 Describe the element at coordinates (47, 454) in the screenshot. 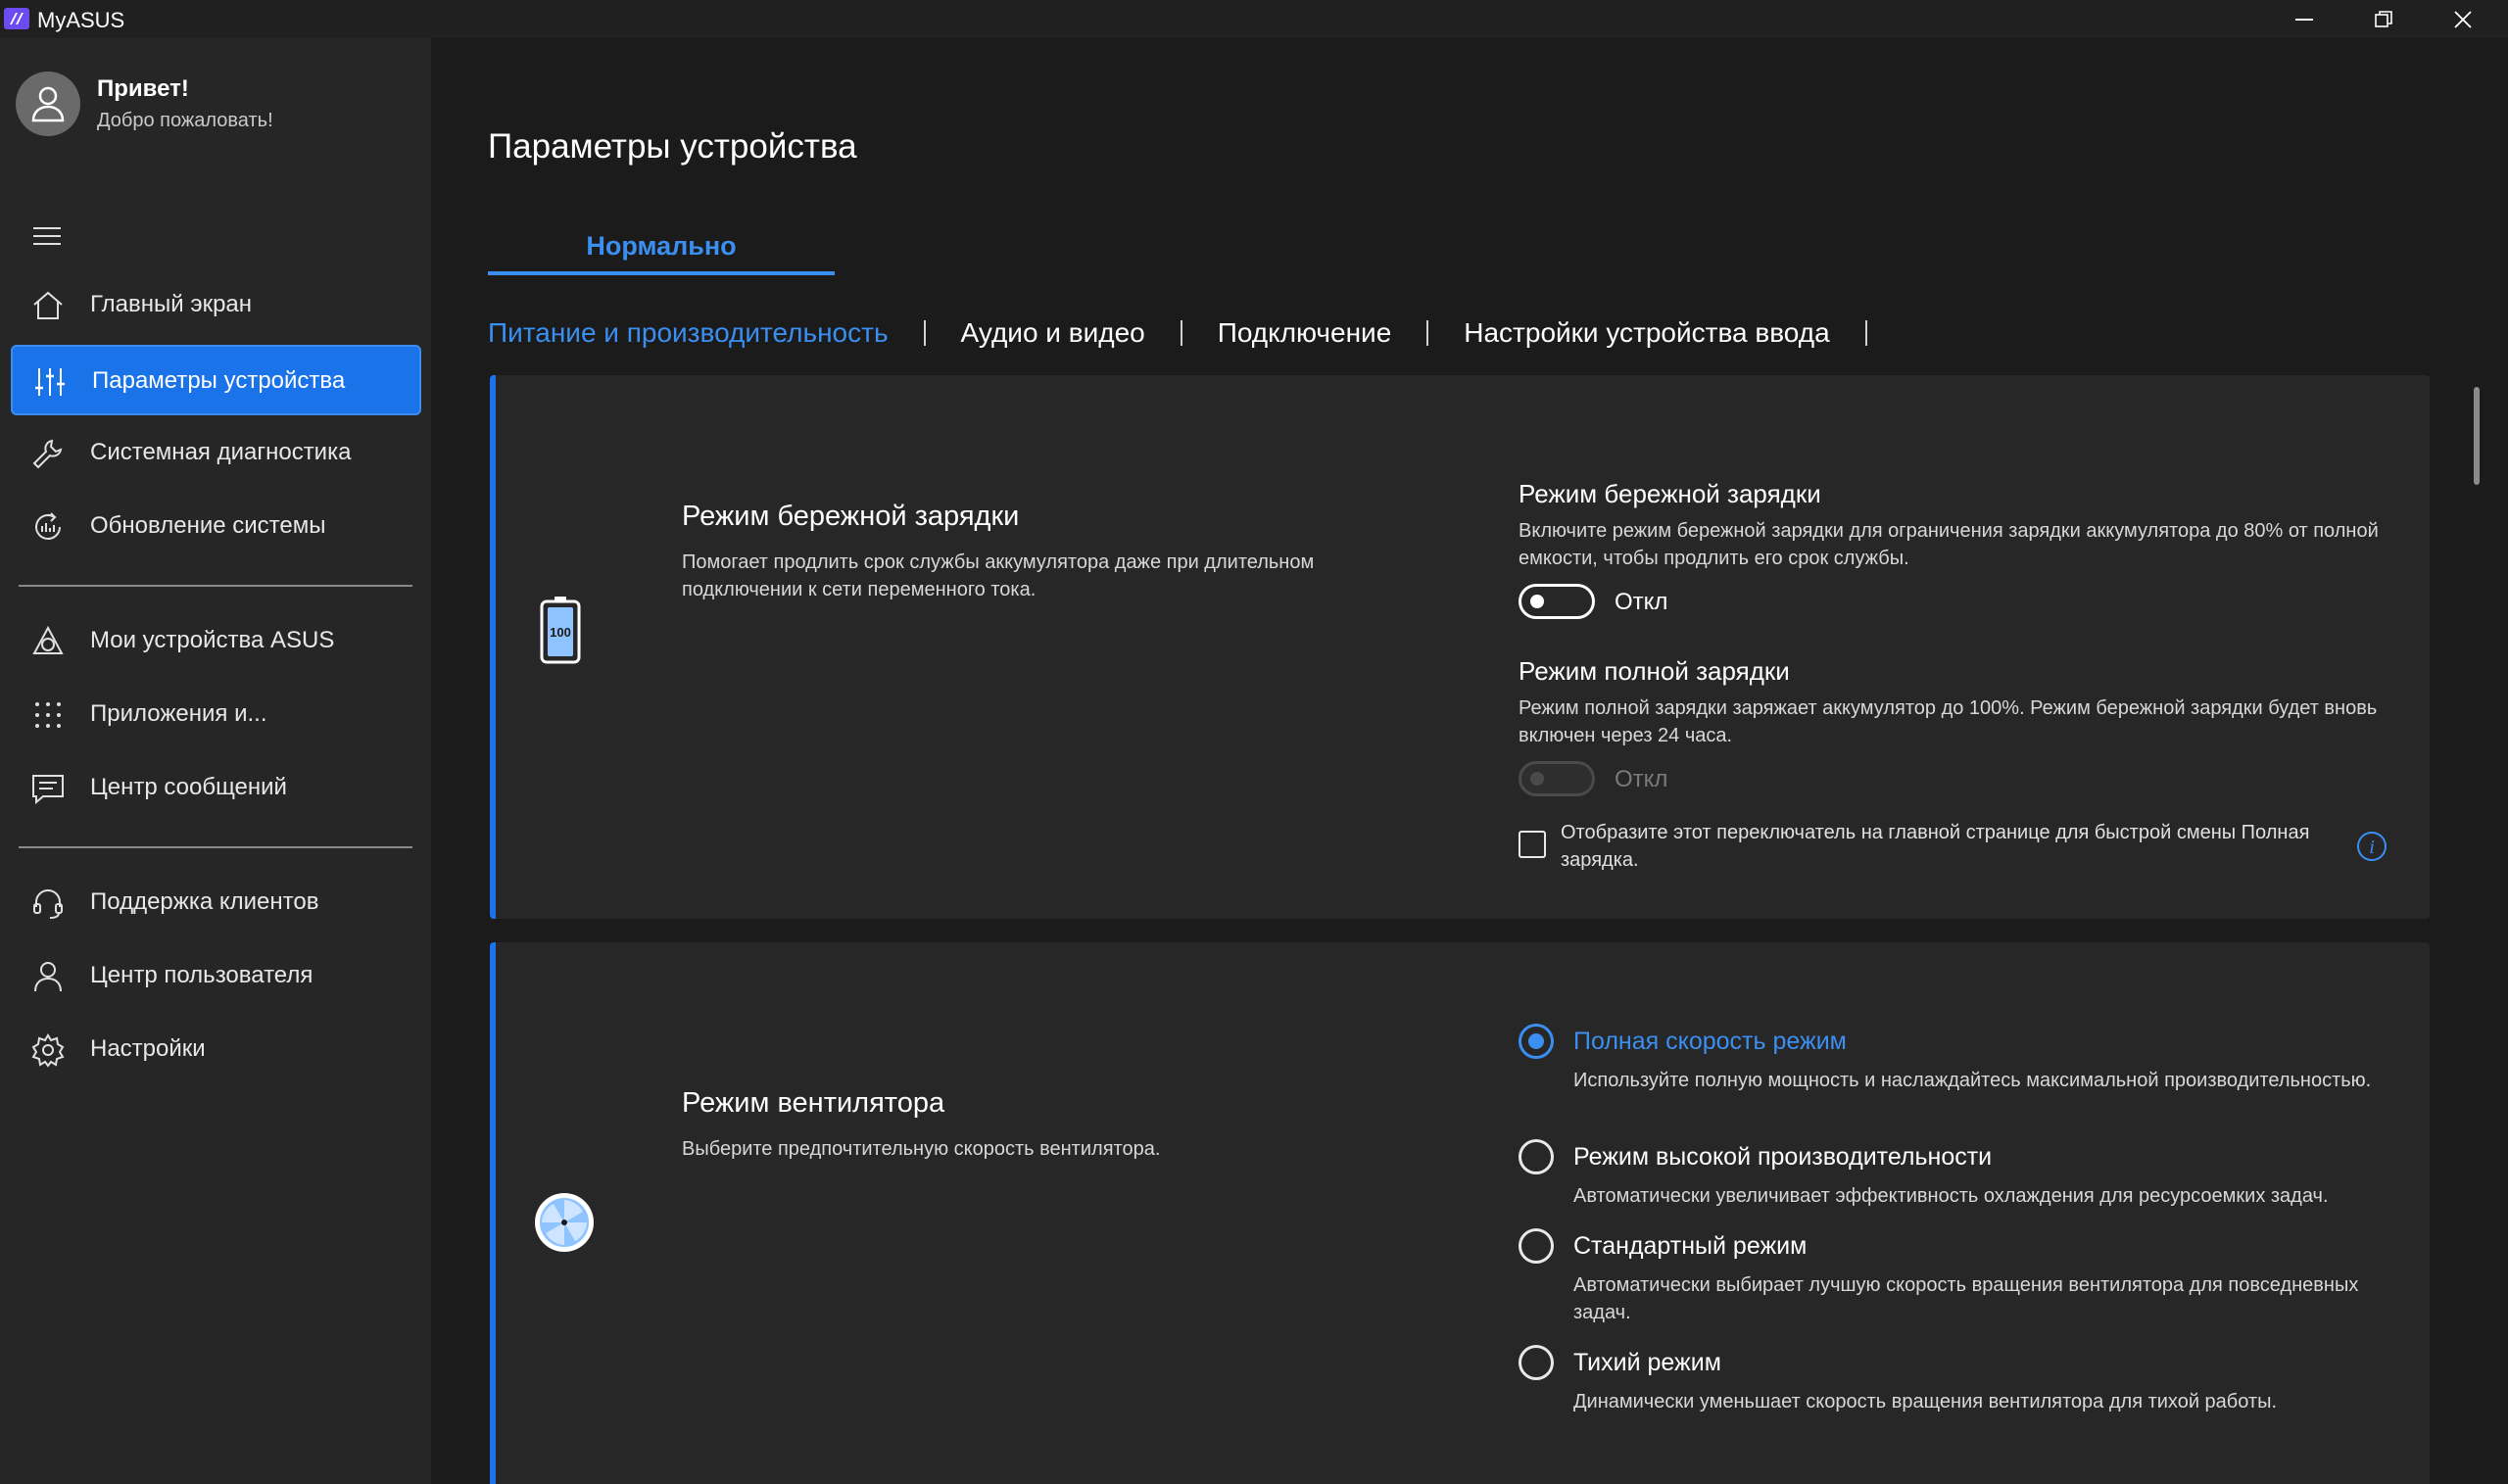

I see `wrench-icon` at that location.